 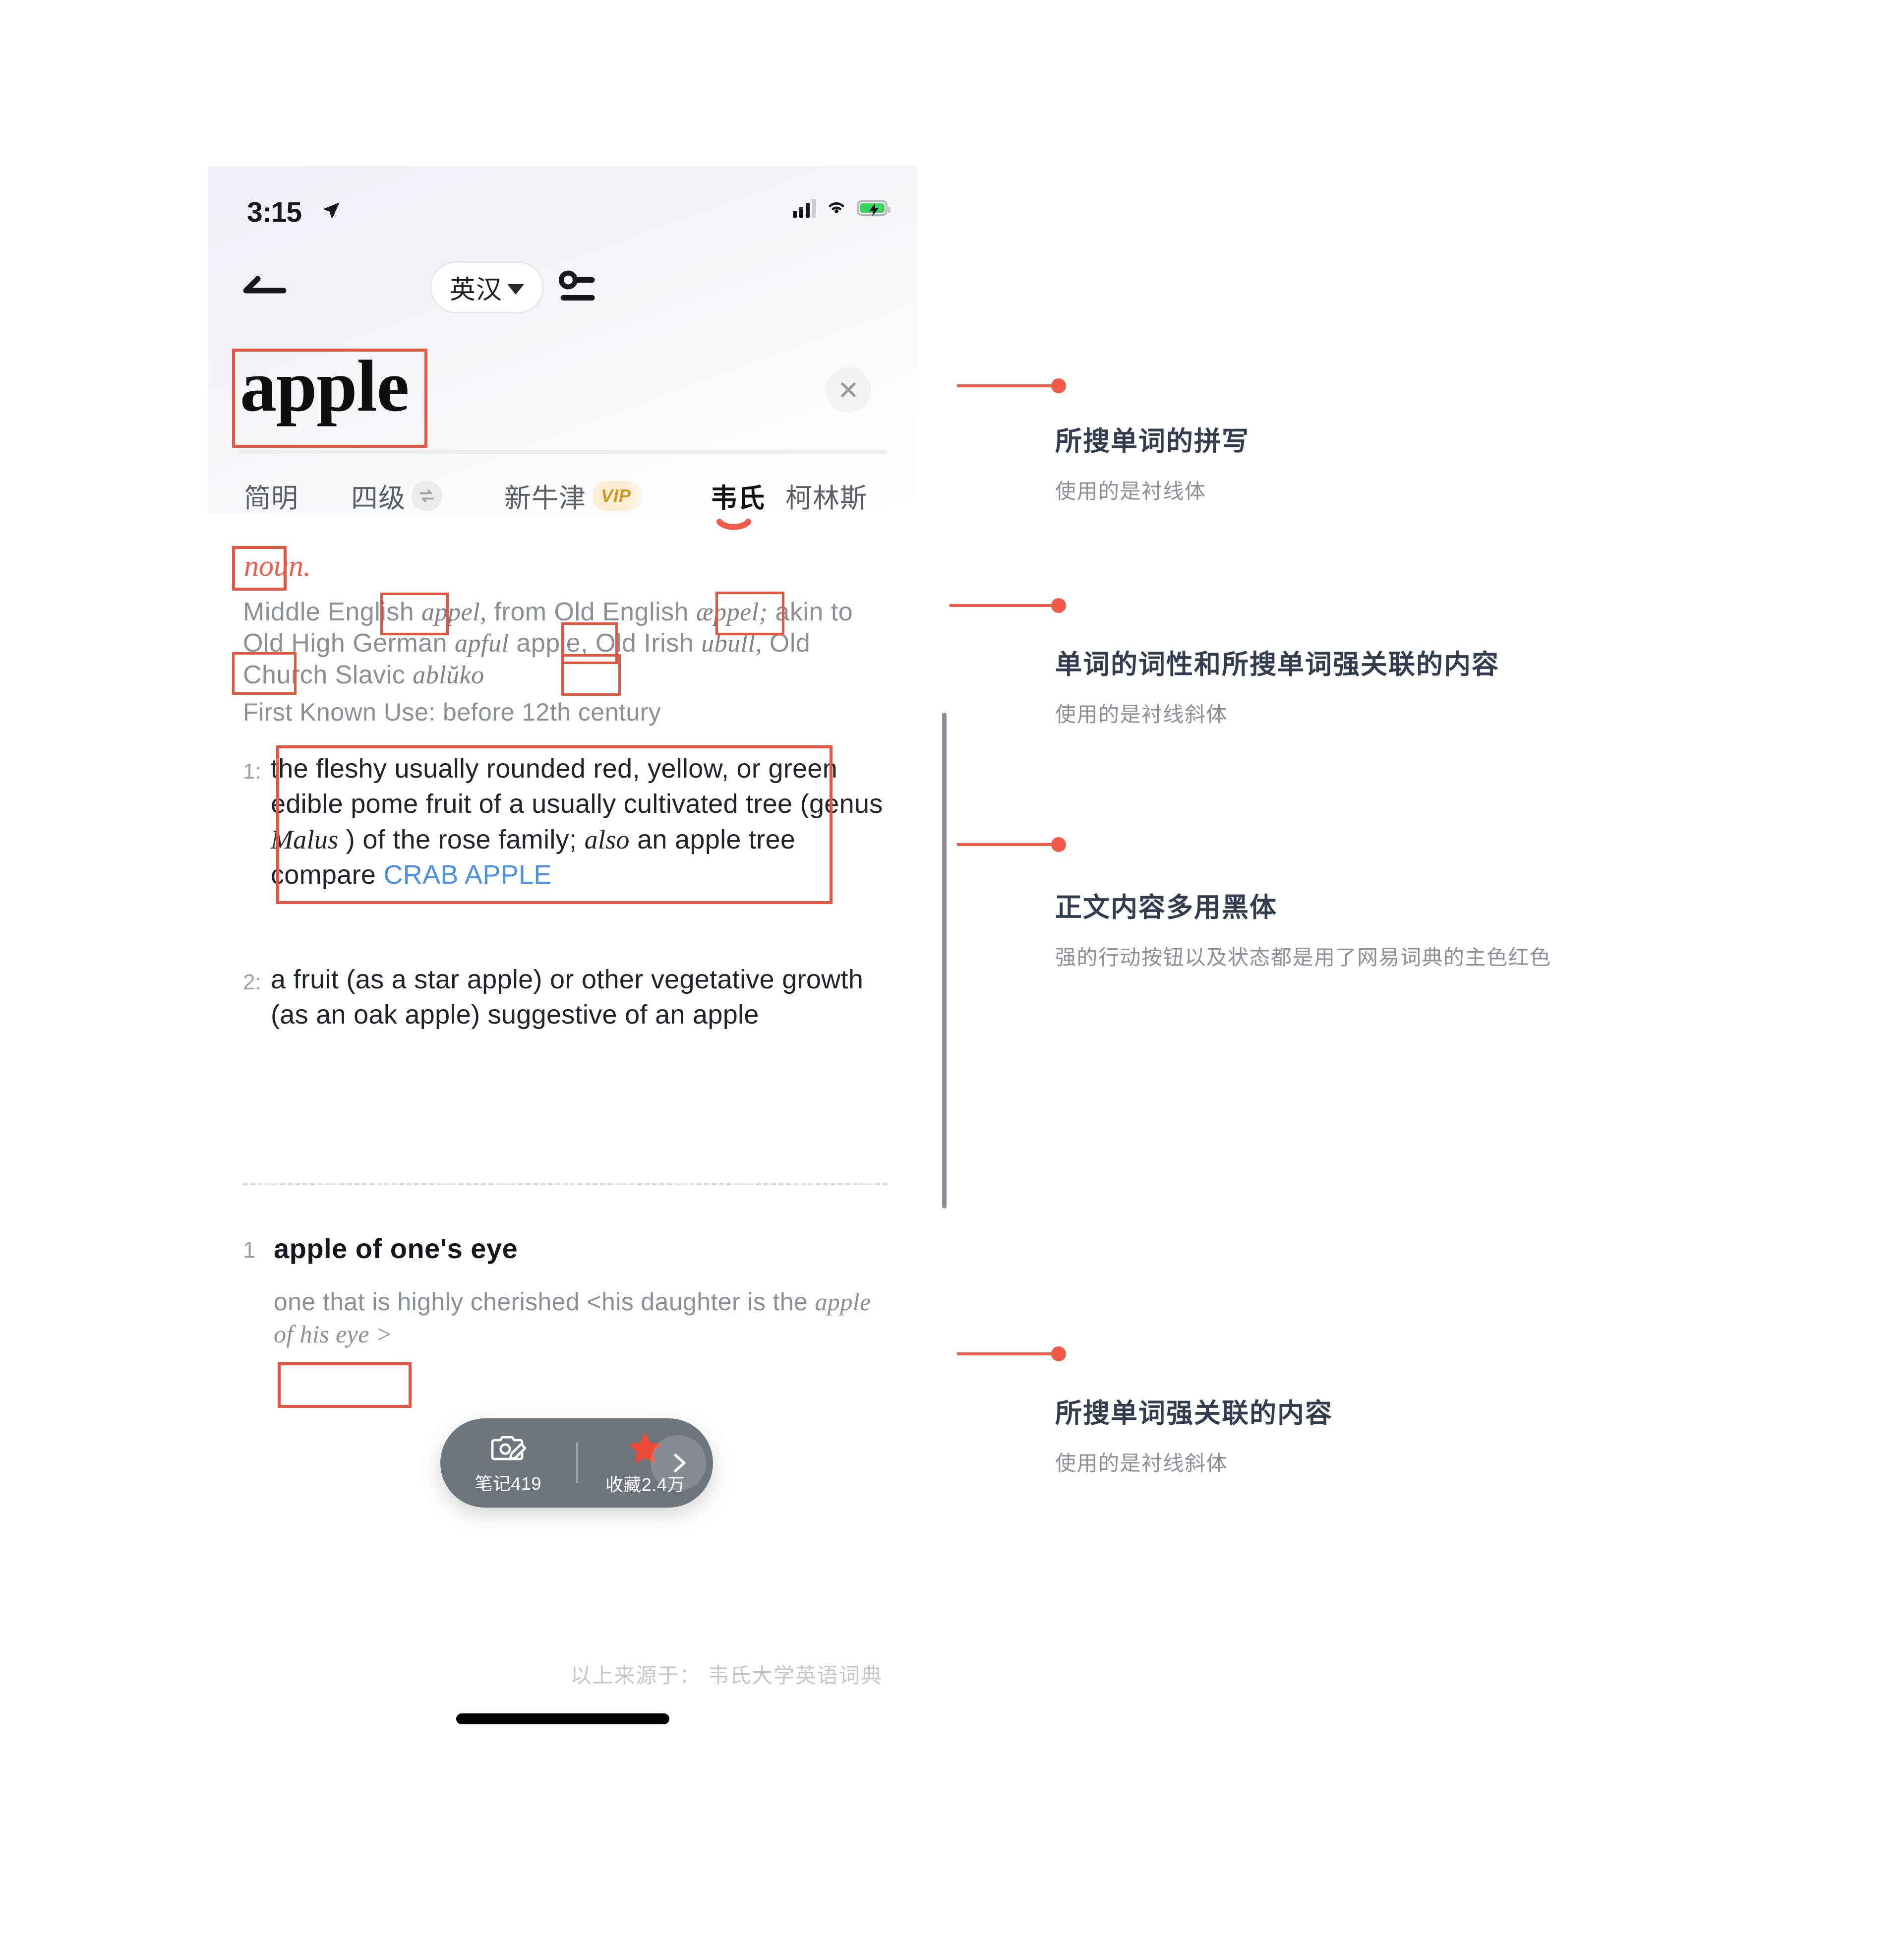 What do you see at coordinates (848, 390) in the screenshot?
I see `close-icon` at bounding box center [848, 390].